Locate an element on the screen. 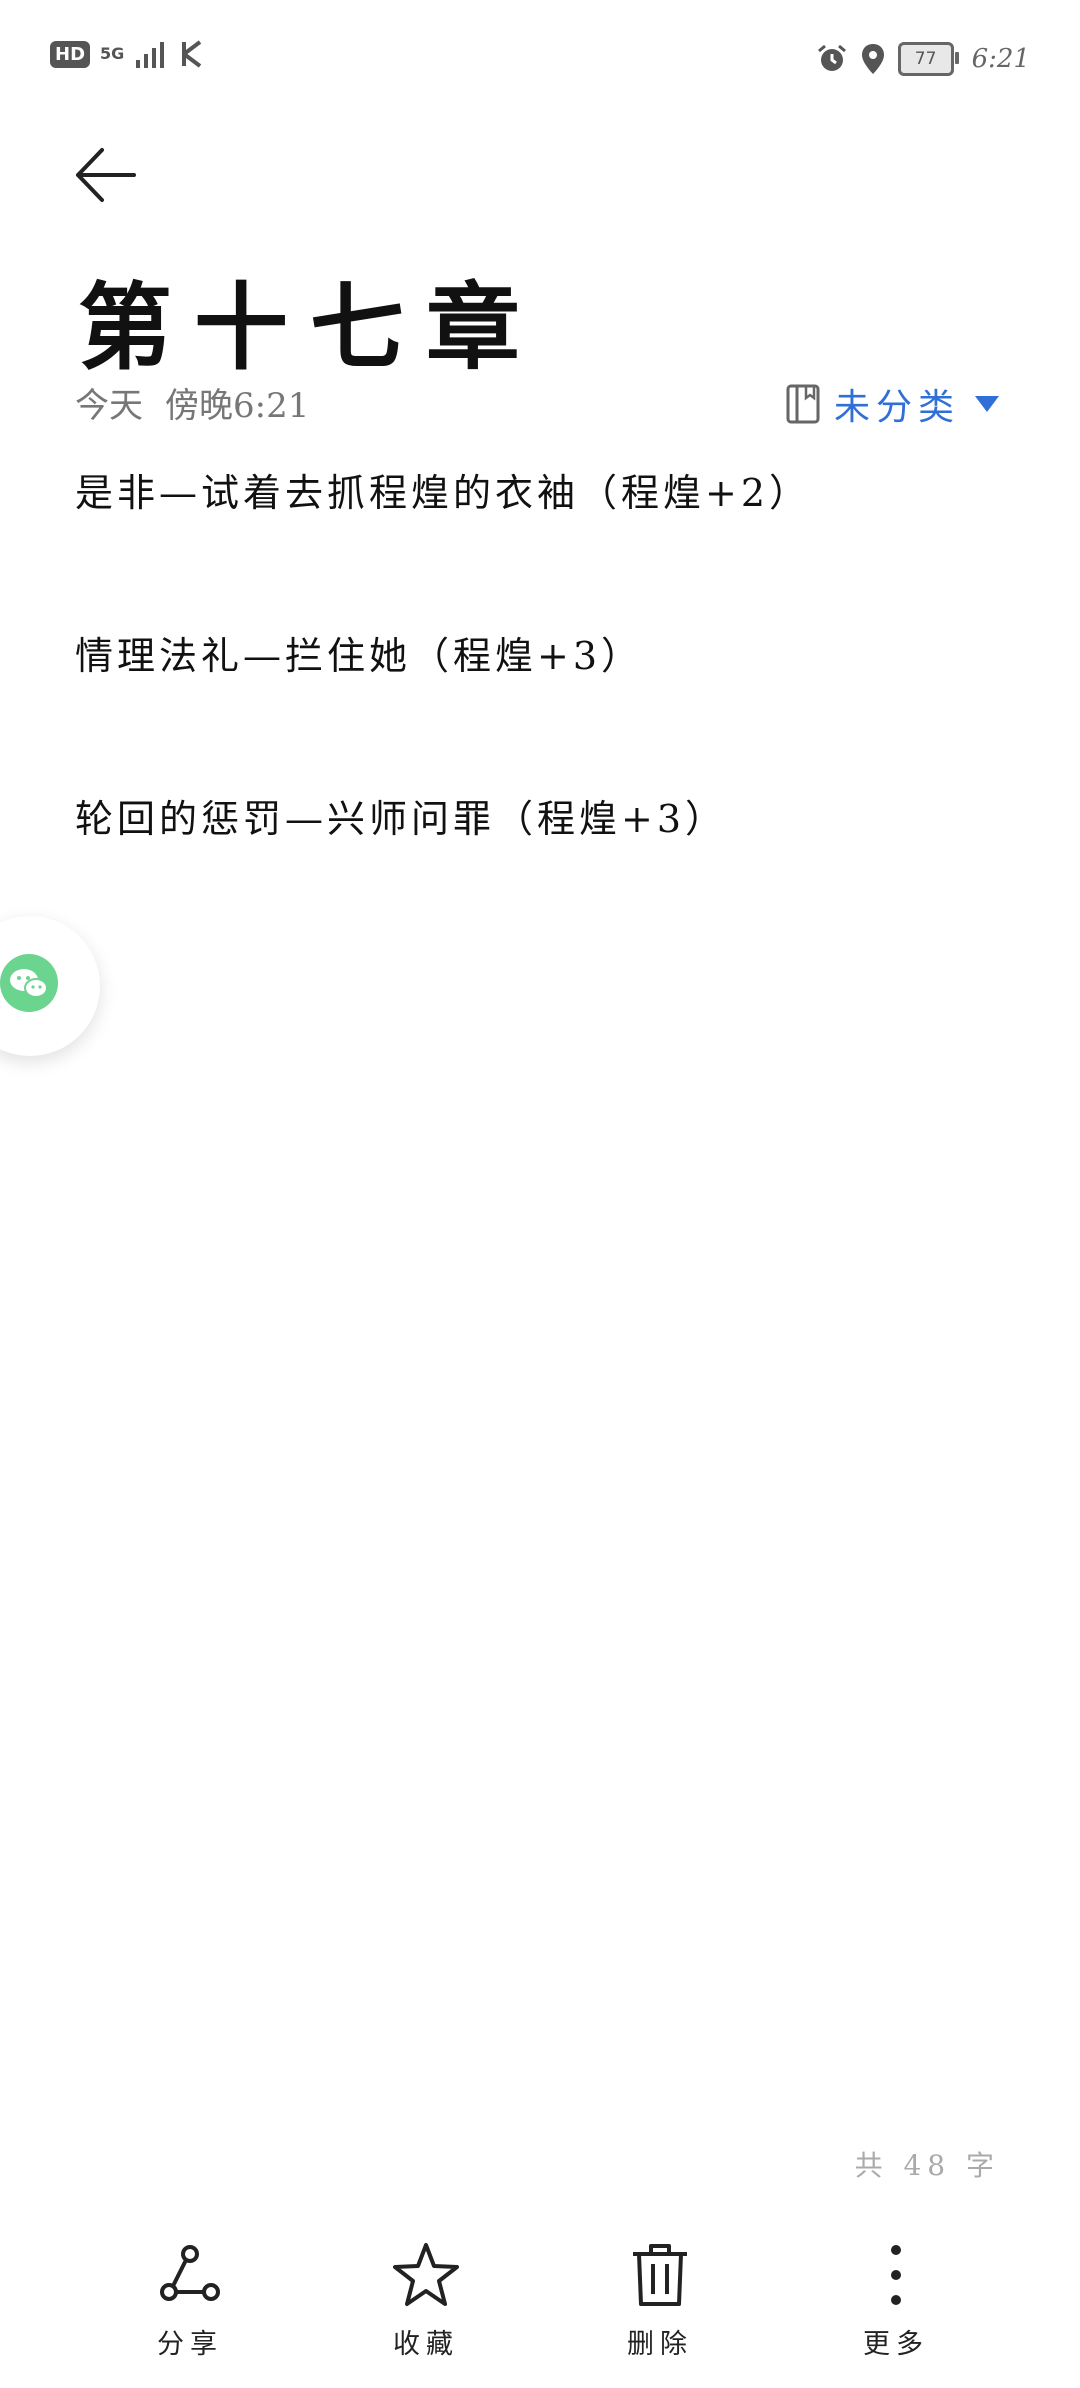 The width and height of the screenshot is (1080, 2388). alarm-icon is located at coordinates (831, 57).